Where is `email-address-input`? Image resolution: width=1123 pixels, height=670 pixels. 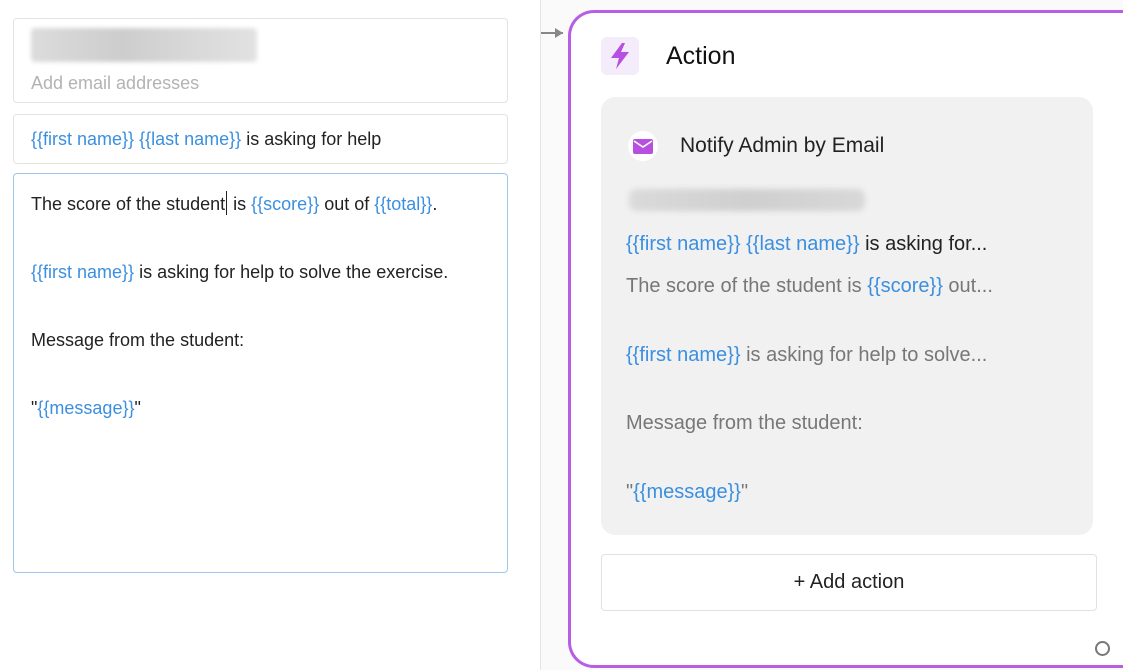
email-address-input is located at coordinates (251, 83).